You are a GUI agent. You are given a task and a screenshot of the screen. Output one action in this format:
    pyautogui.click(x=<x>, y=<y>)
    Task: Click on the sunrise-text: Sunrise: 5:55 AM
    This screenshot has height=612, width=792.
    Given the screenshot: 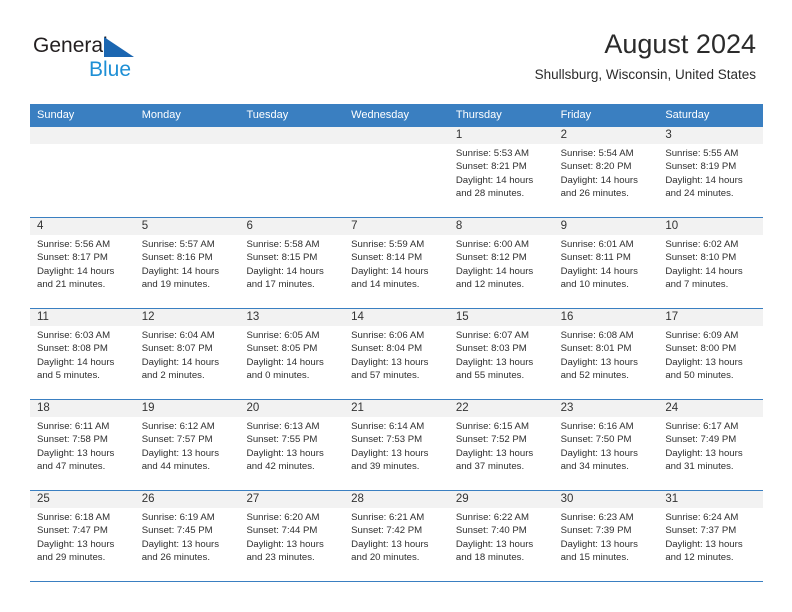 What is the action you would take?
    pyautogui.click(x=702, y=153)
    